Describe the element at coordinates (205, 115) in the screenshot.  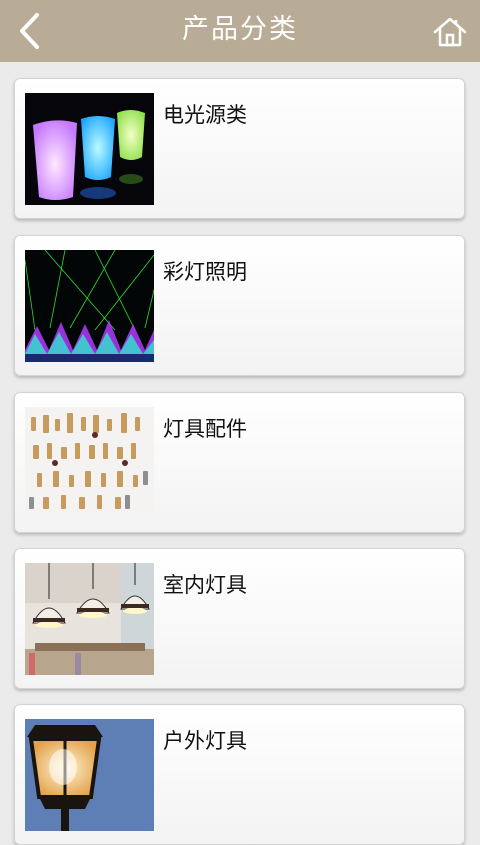
I see `category-label: 电光源类` at that location.